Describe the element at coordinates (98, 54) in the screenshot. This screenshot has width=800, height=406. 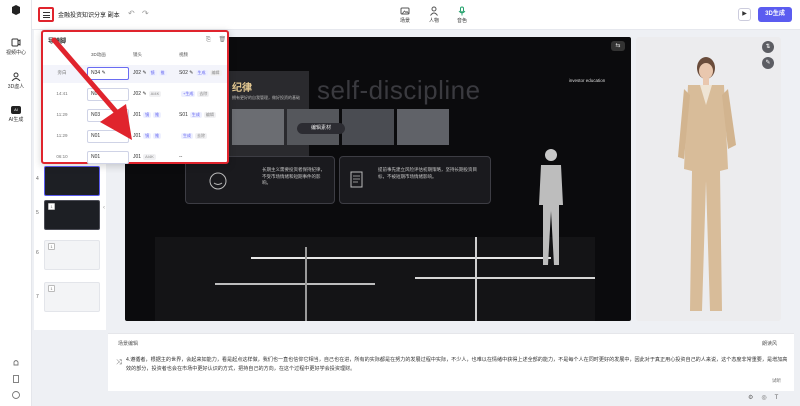
I see `column-header: 3D动画` at that location.